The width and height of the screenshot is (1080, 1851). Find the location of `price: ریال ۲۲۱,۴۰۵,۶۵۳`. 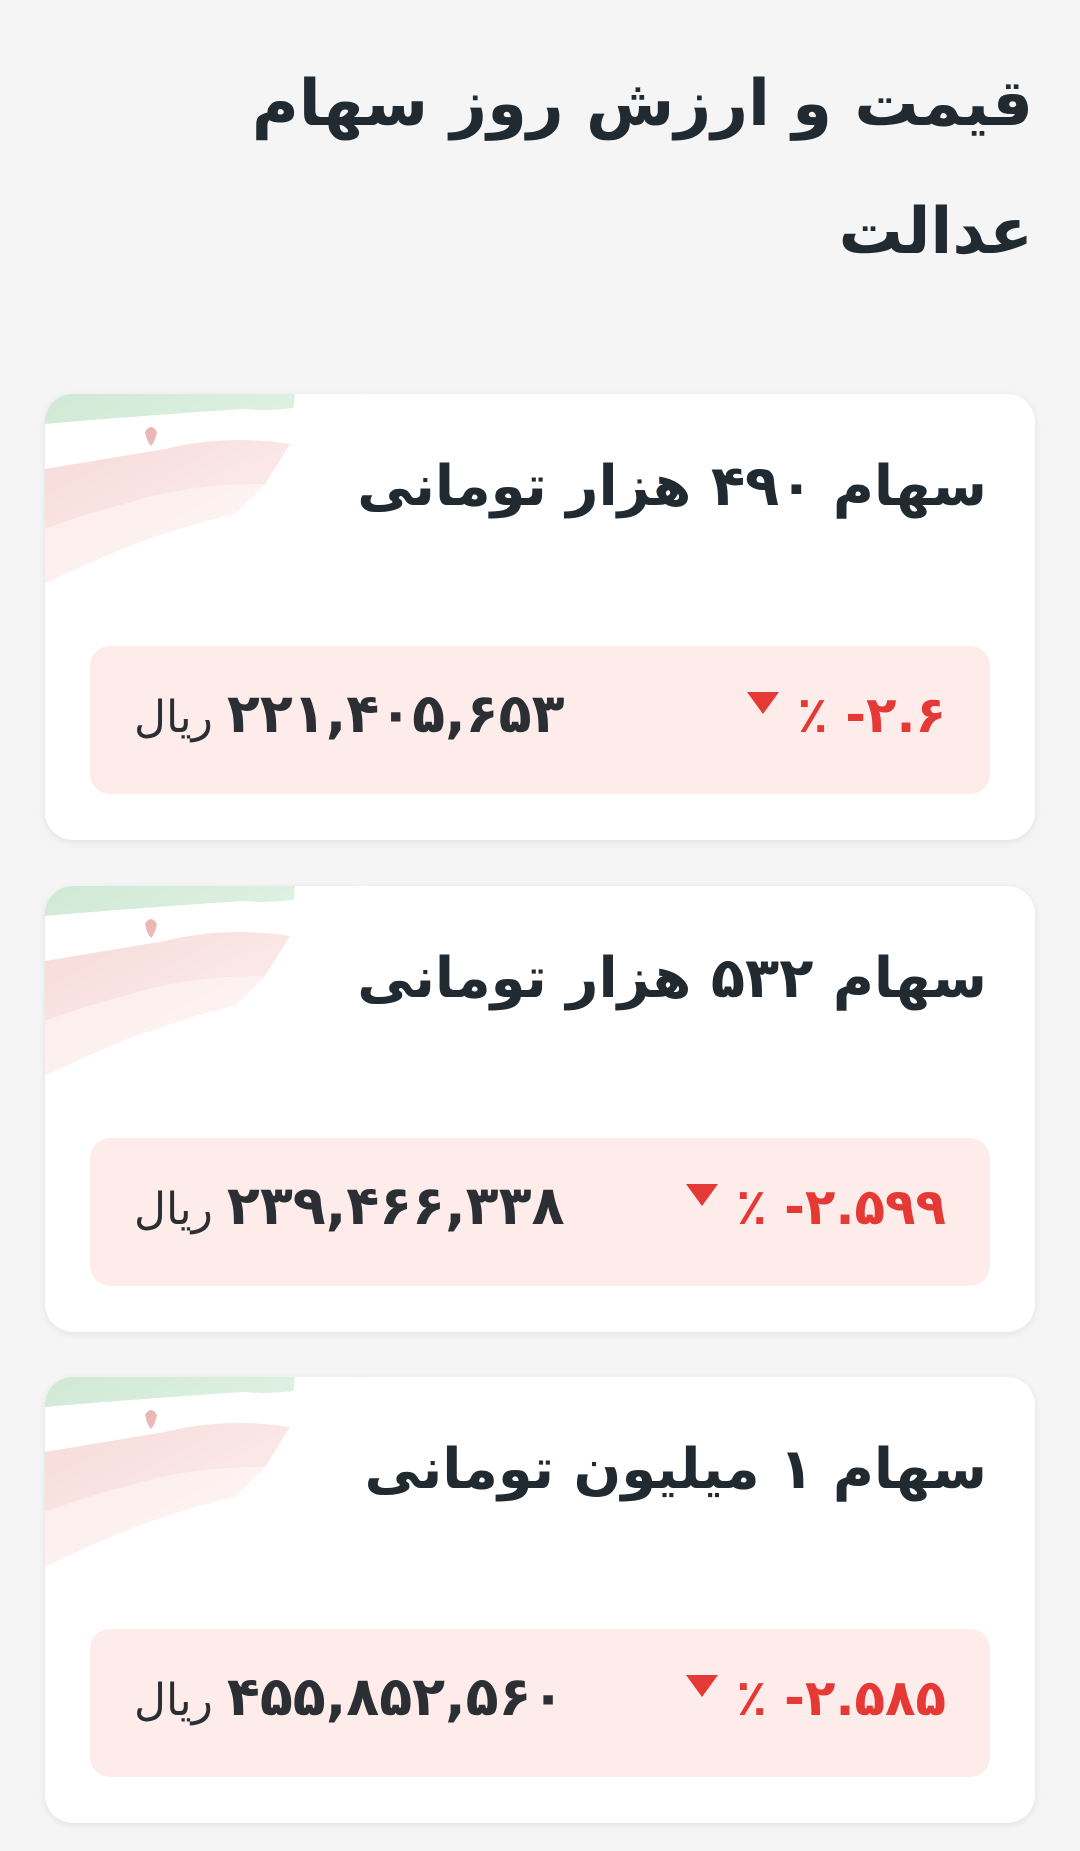

price: ریال ۲۲۱,۴۰۵,۶۵۳ is located at coordinates (349, 713).